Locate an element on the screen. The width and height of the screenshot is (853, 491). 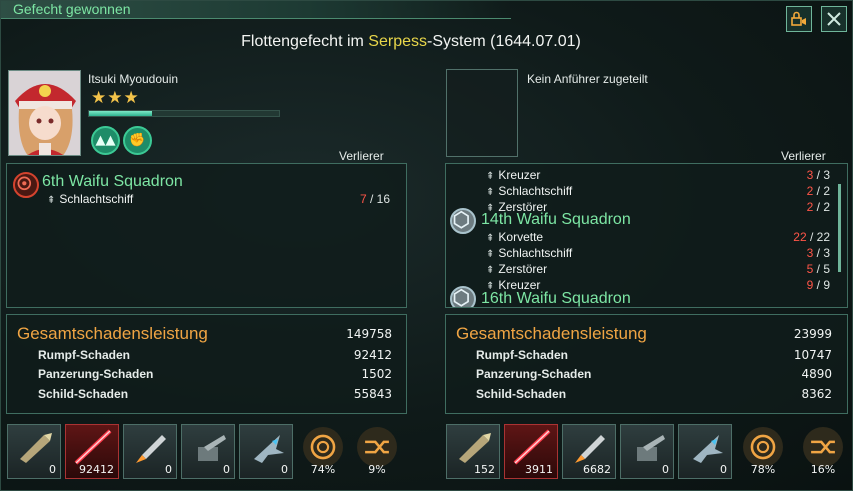
close-icon is located at coordinates (834, 19).